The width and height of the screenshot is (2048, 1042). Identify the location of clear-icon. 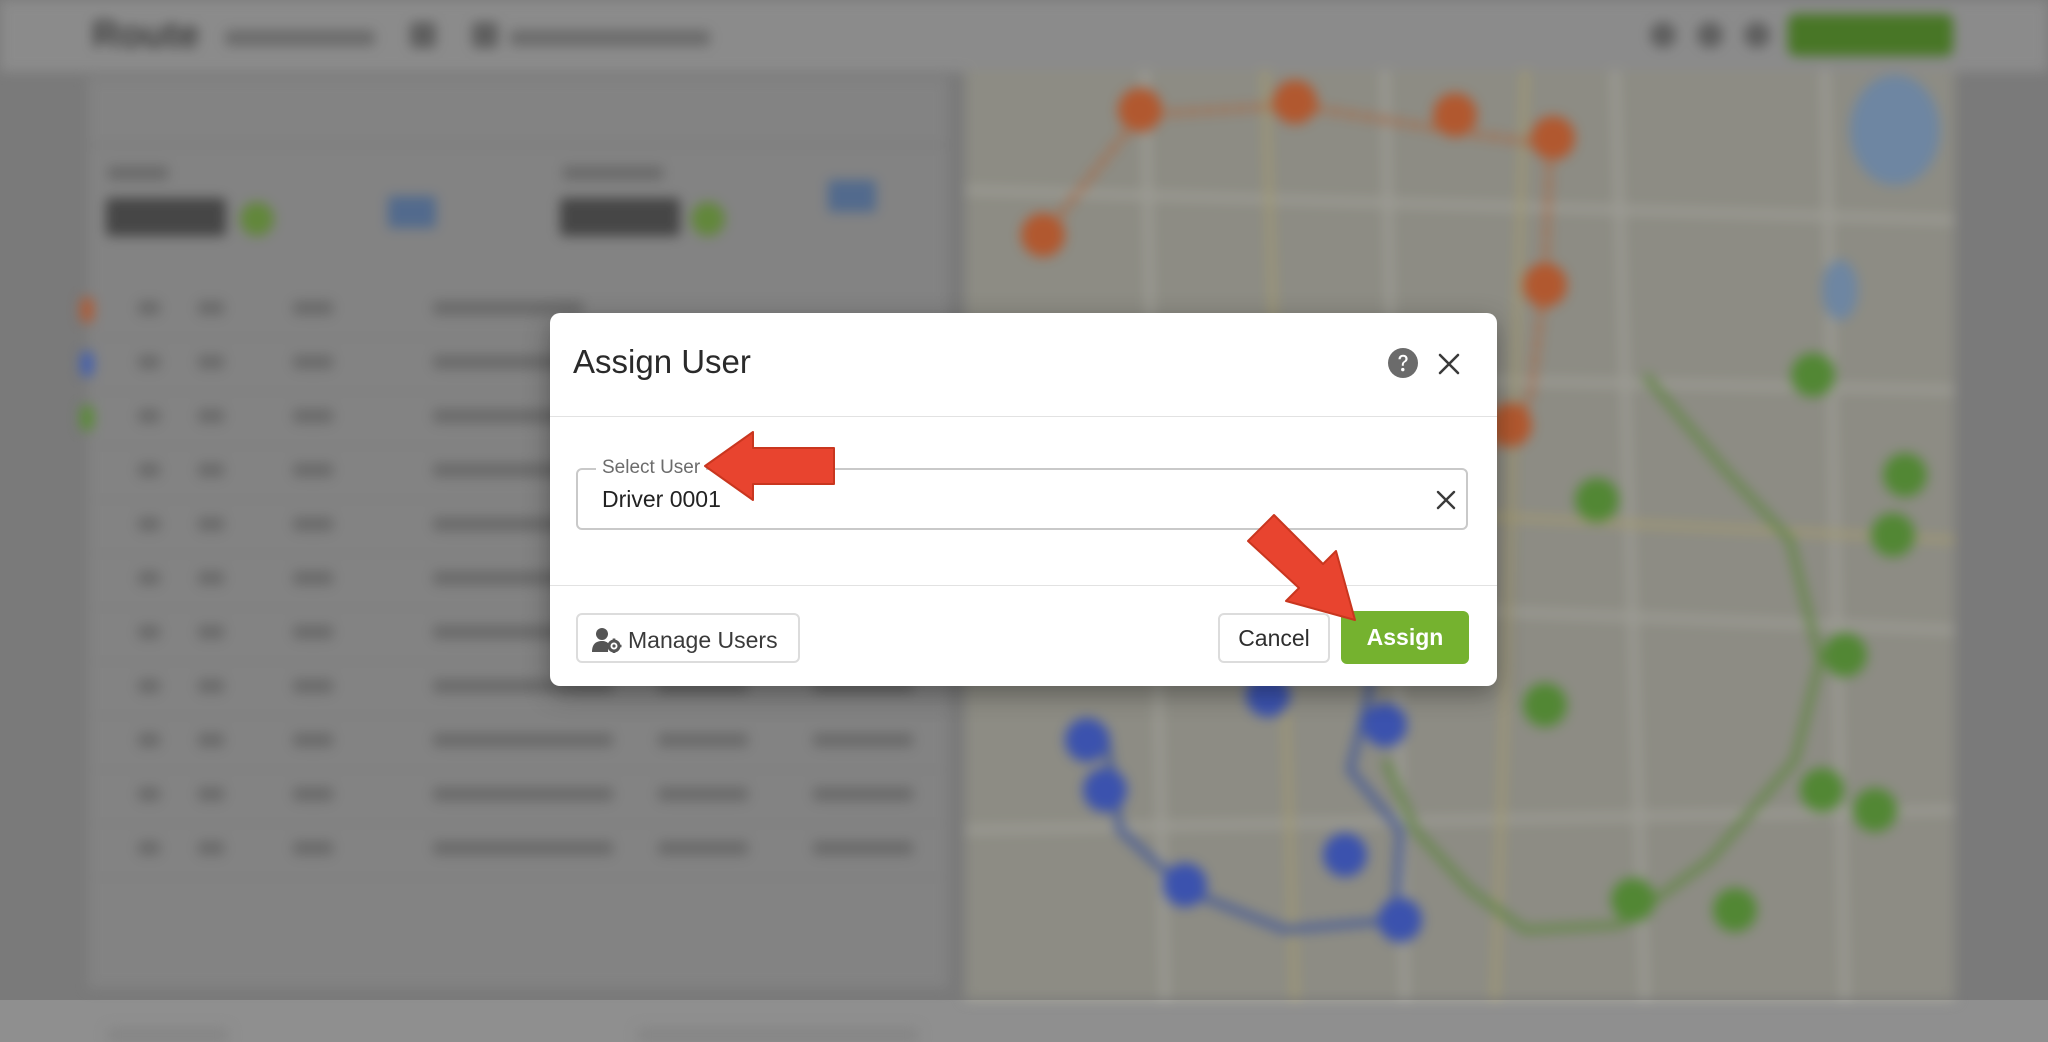
(1446, 500).